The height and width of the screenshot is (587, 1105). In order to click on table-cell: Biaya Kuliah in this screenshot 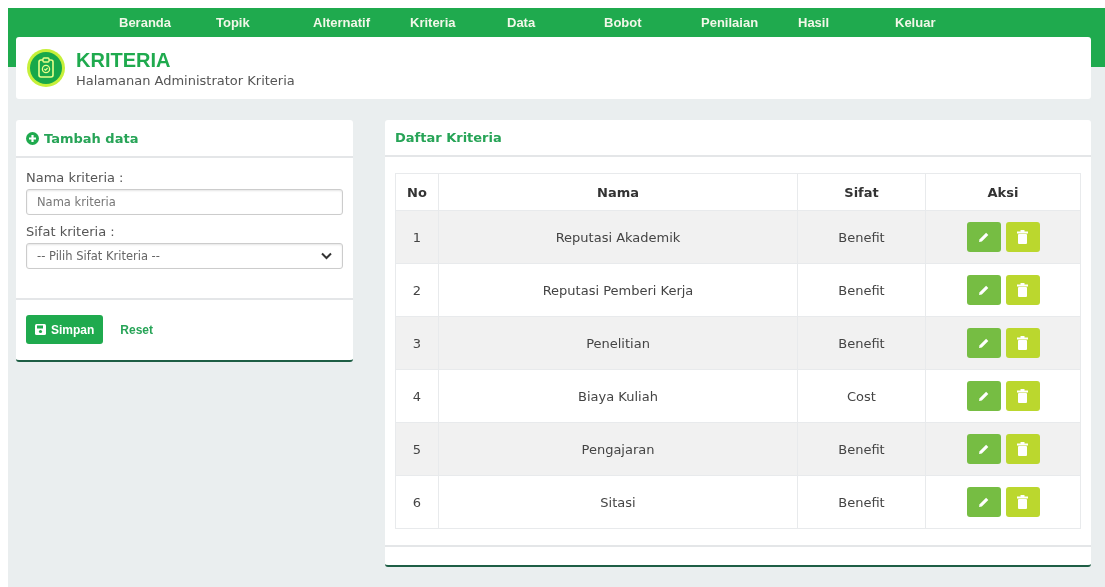, I will do `click(618, 396)`.